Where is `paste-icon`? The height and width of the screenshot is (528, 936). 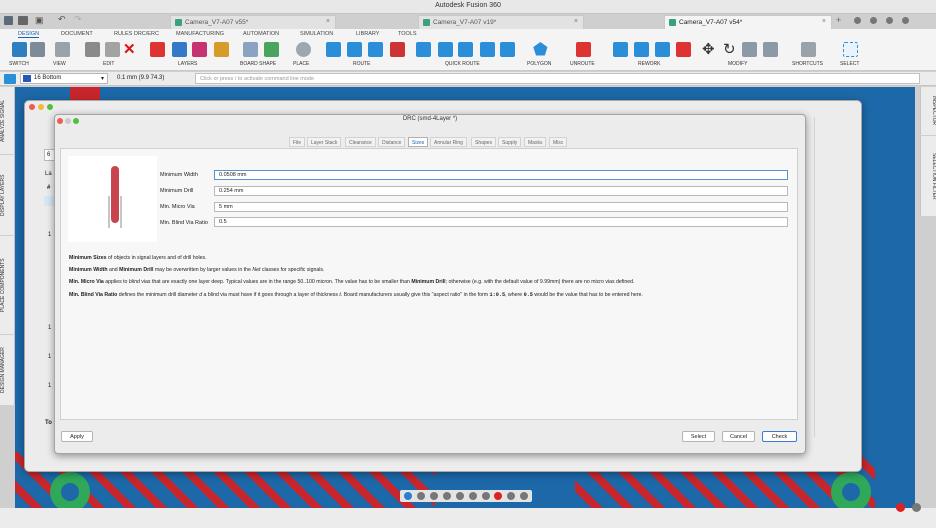 paste-icon is located at coordinates (112, 49).